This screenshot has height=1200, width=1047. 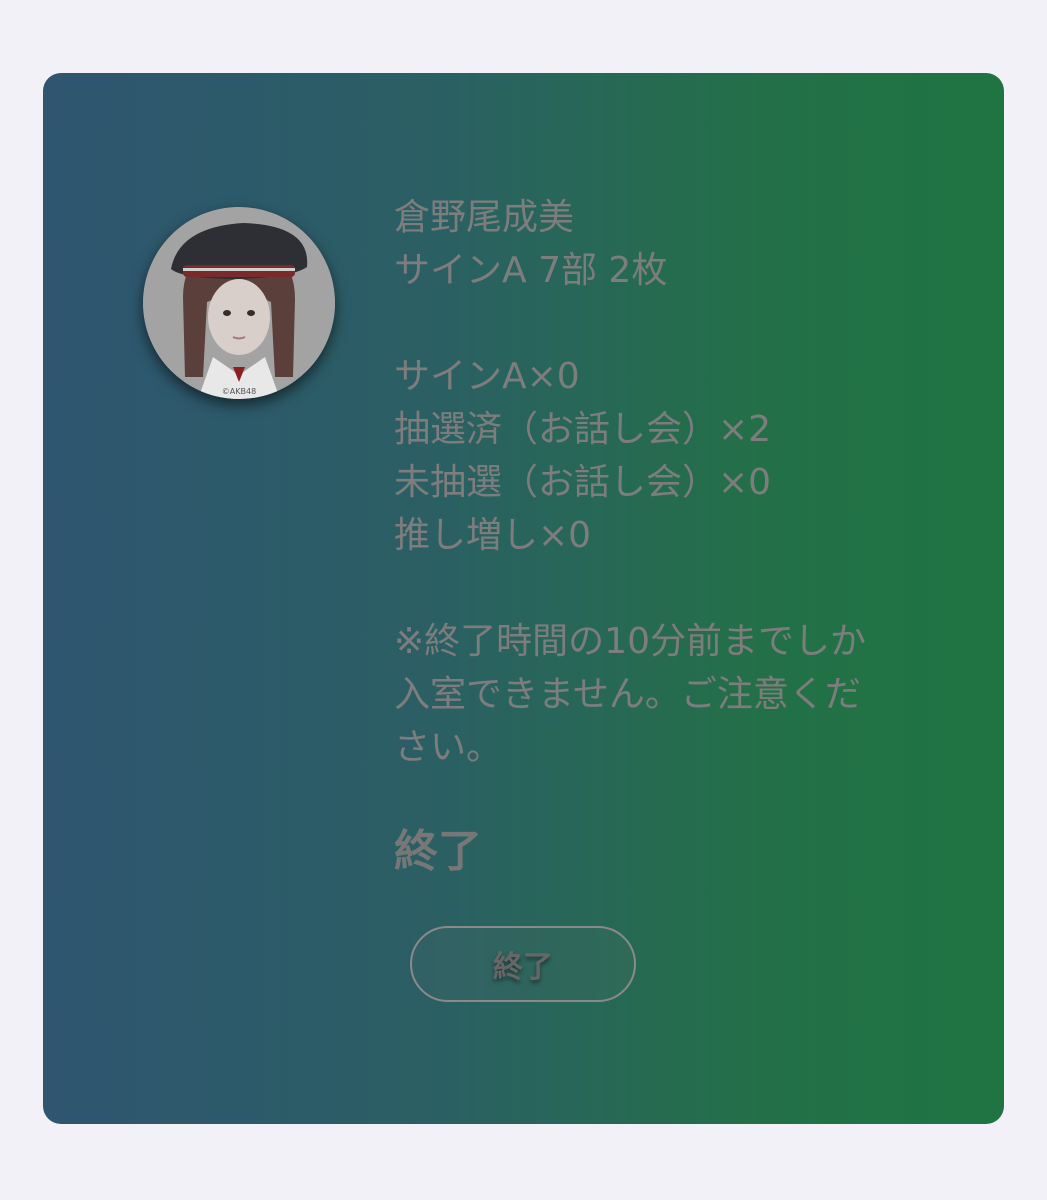 What do you see at coordinates (484, 217) in the screenshot?
I see `member-name: 倉野尾成美` at bounding box center [484, 217].